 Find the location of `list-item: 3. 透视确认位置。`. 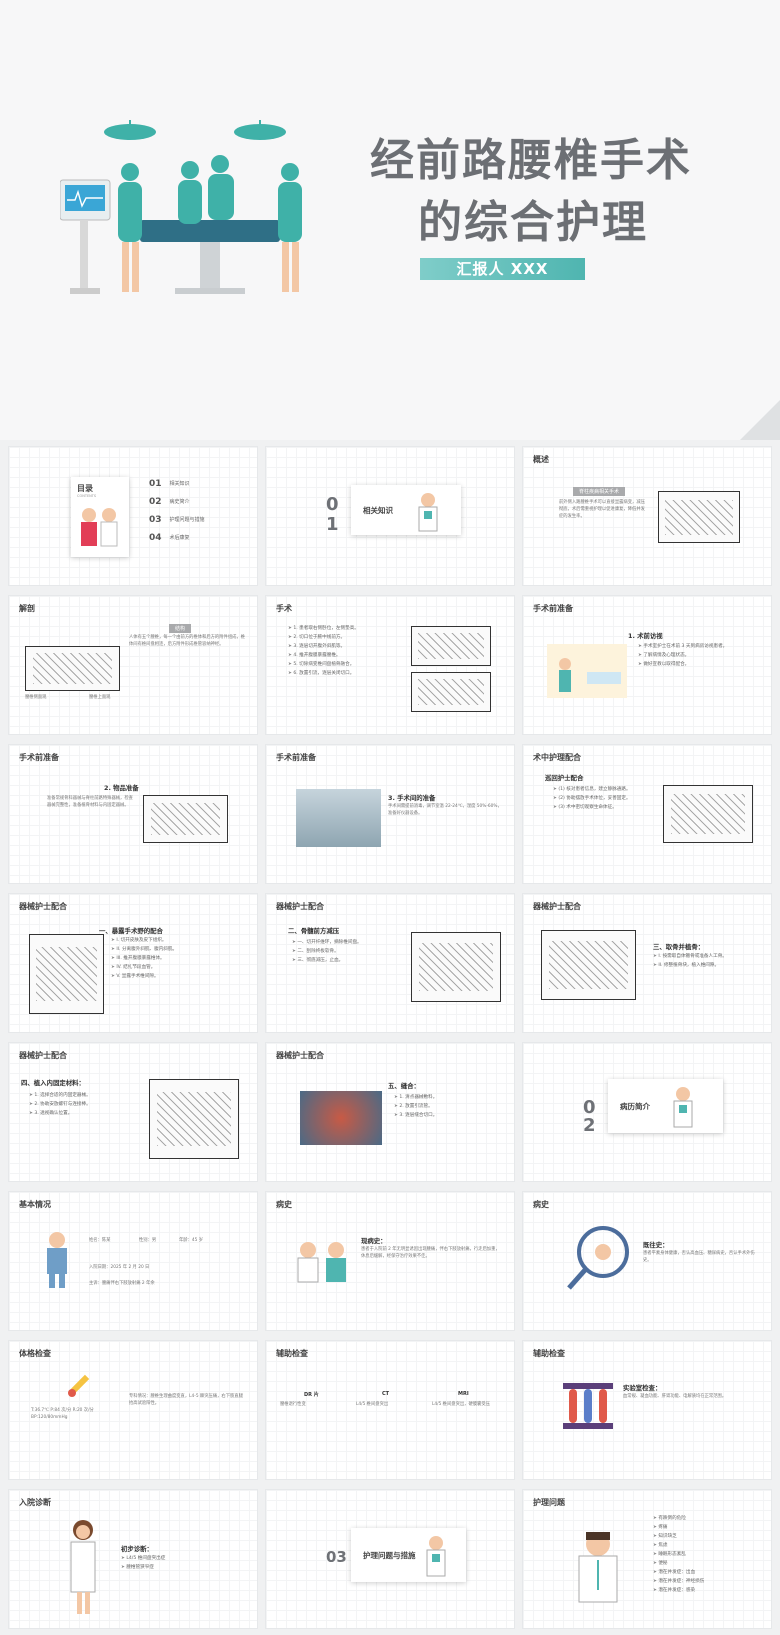

list-item: 3. 透视确认位置。 is located at coordinates (86, 1113).